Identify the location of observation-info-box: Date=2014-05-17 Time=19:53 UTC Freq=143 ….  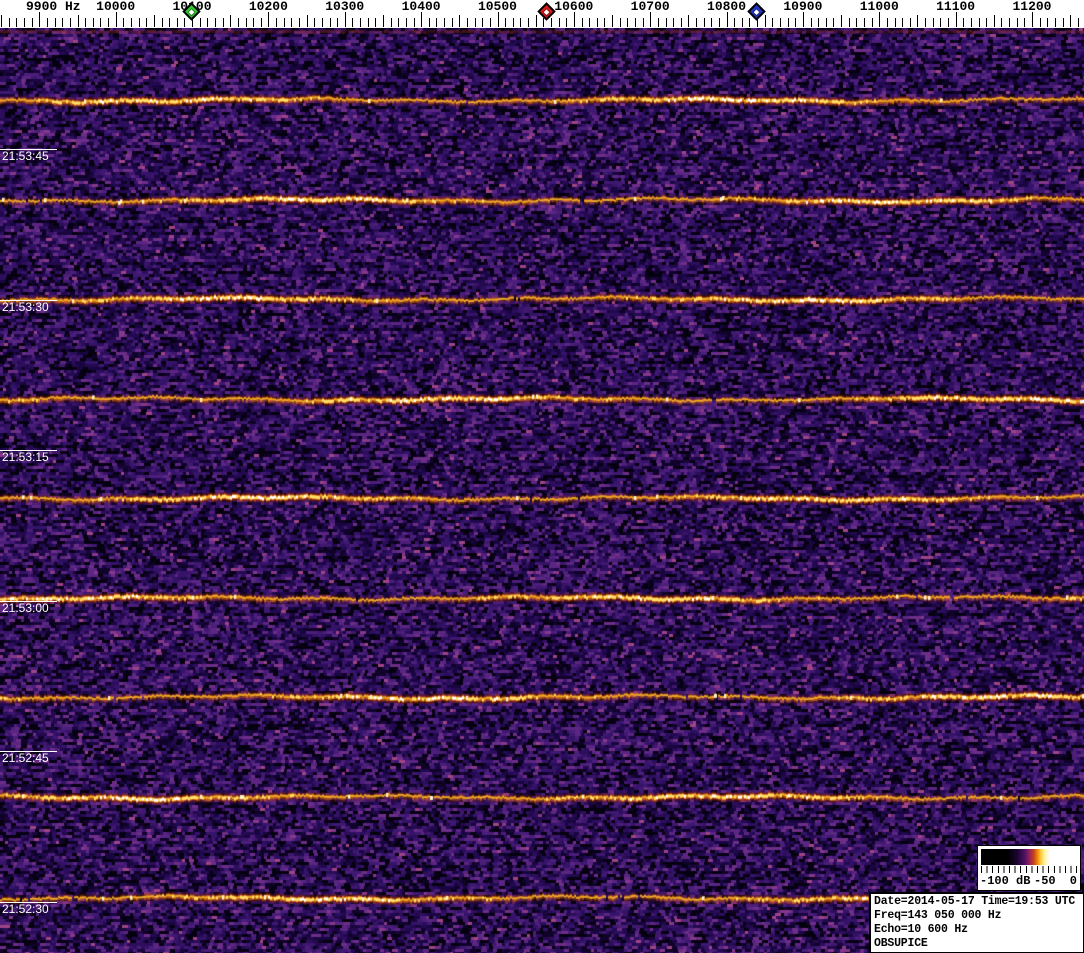
(976, 922).